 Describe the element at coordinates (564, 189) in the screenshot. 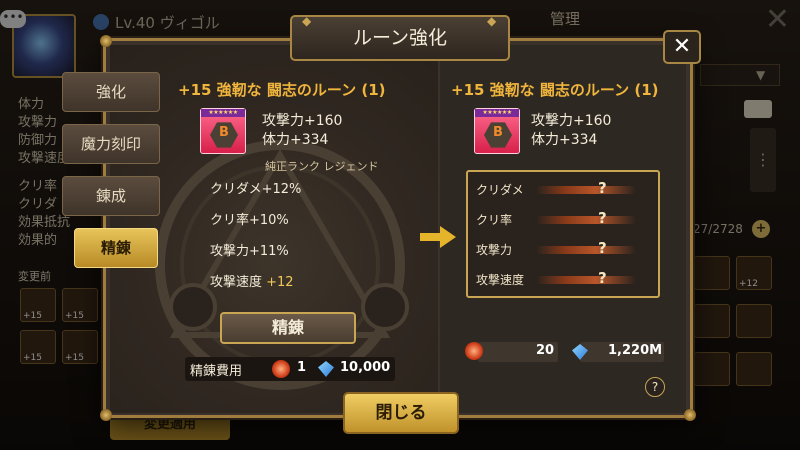

I see `unknown-substat-row: クリダメ ?` at that location.